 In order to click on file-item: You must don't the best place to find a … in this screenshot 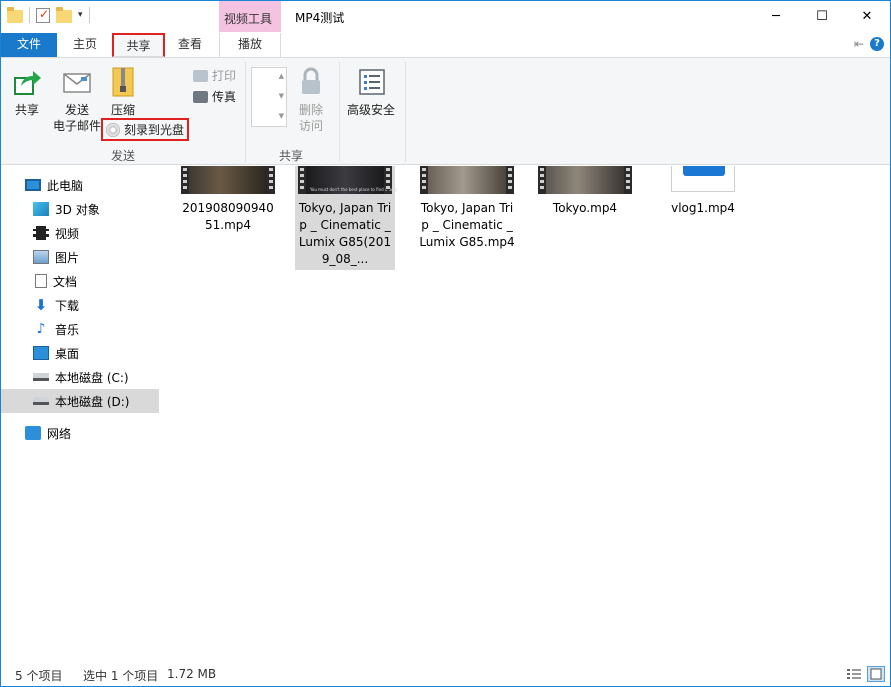, I will do `click(346, 218)`.